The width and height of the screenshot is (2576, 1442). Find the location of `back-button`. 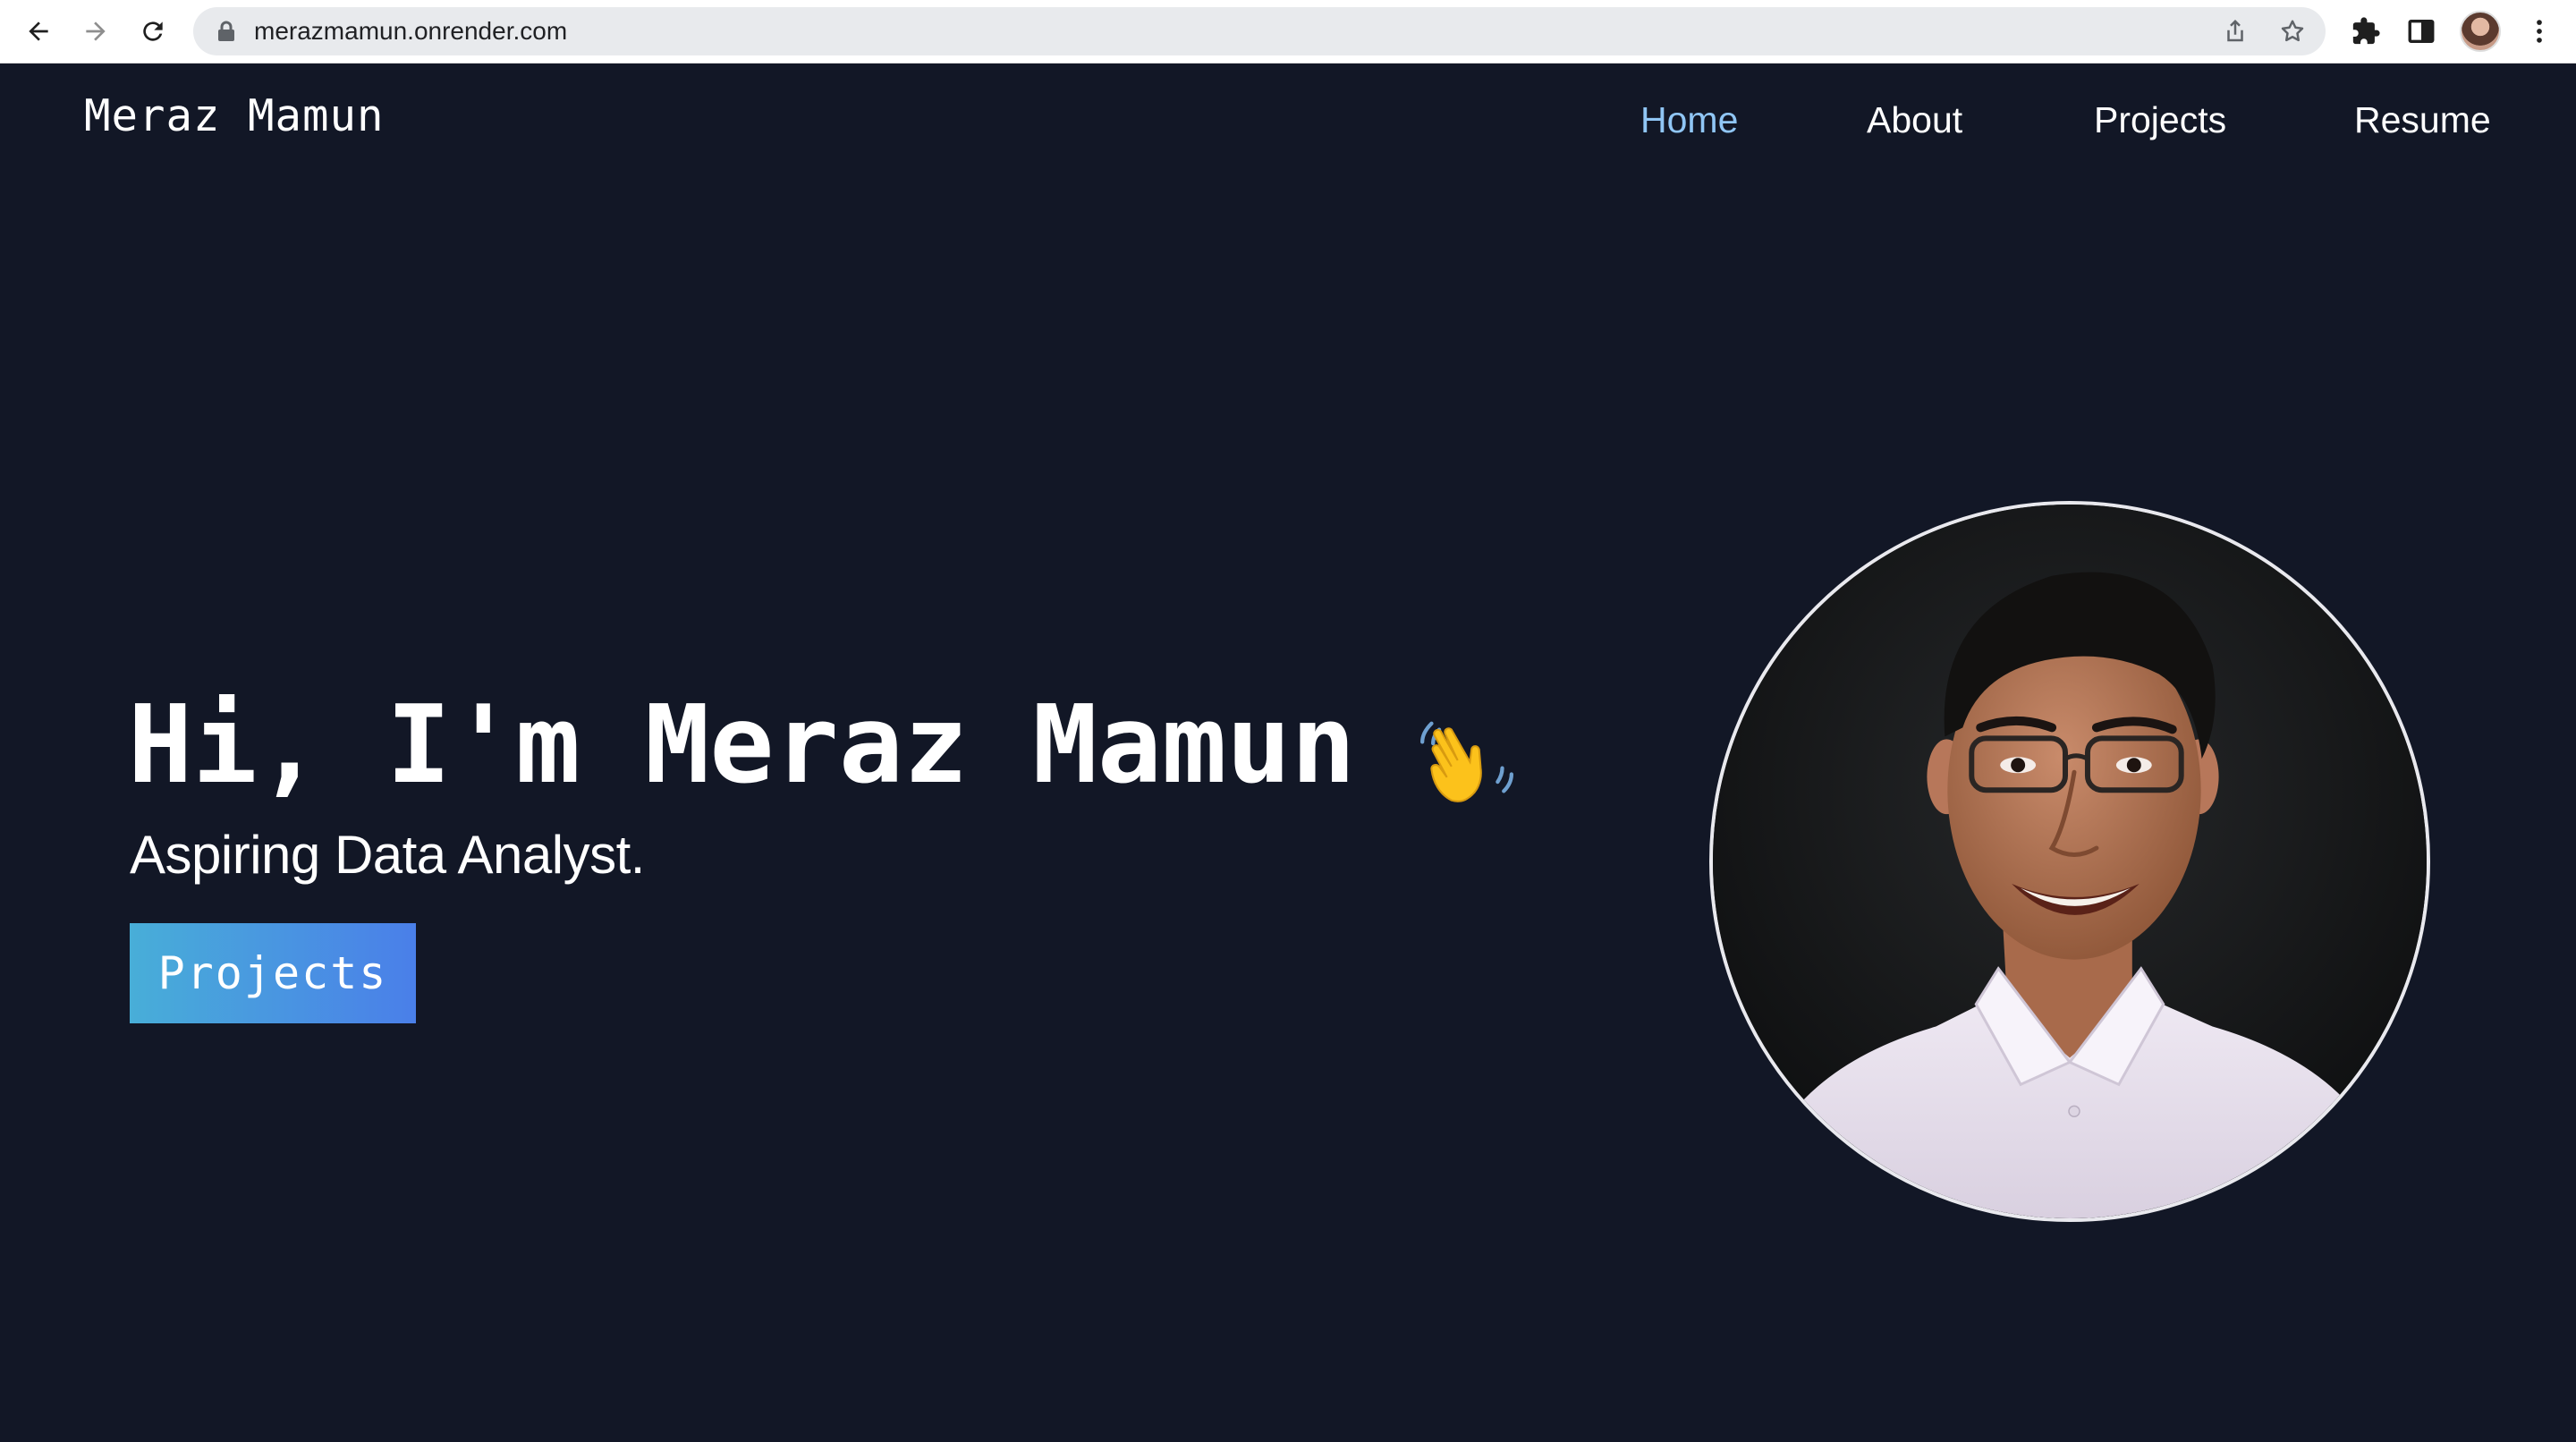

back-button is located at coordinates (38, 31).